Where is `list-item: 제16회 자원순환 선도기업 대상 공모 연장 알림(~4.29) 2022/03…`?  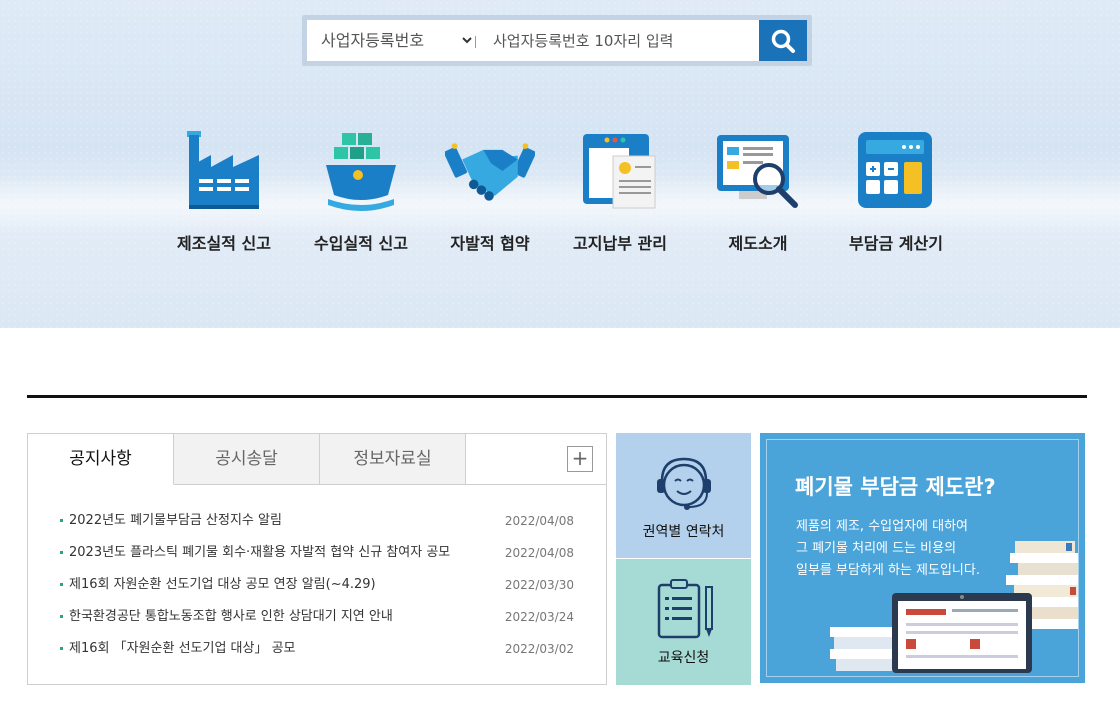 list-item: 제16회 자원순환 선도기업 대상 공모 연장 알림(~4.29) 2022/03… is located at coordinates (320, 590).